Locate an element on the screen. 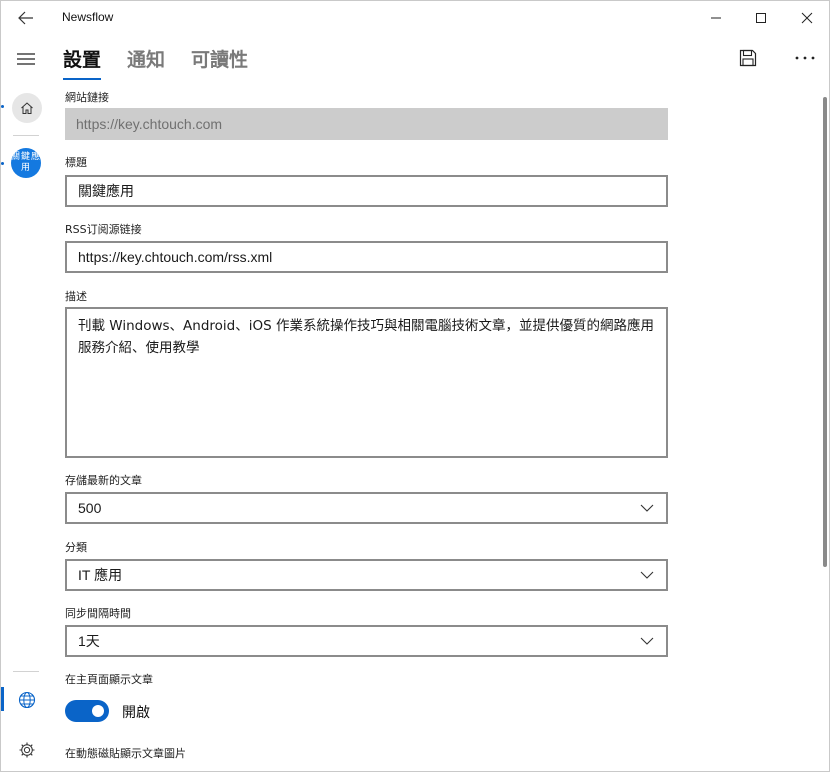  close-button is located at coordinates (807, 18).